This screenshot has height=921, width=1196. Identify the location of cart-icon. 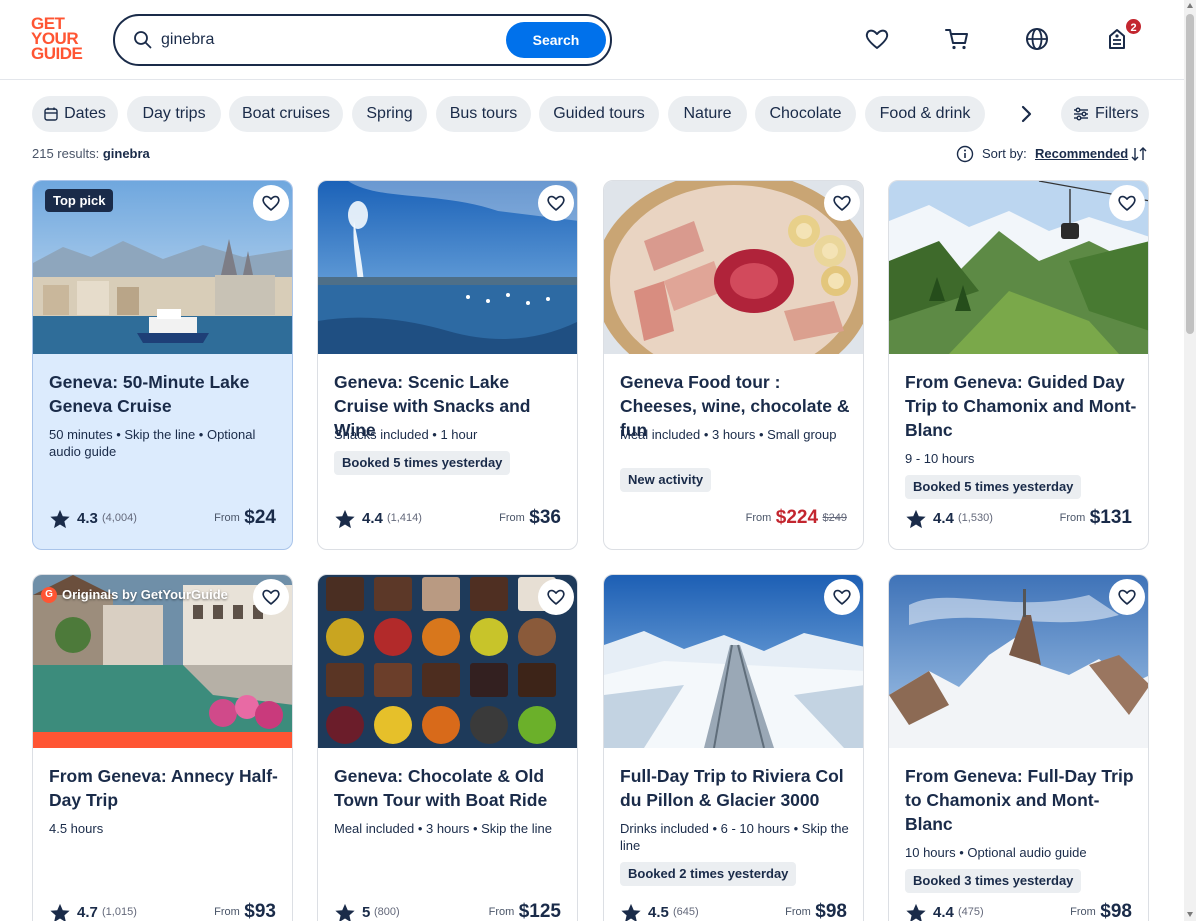
(957, 39).